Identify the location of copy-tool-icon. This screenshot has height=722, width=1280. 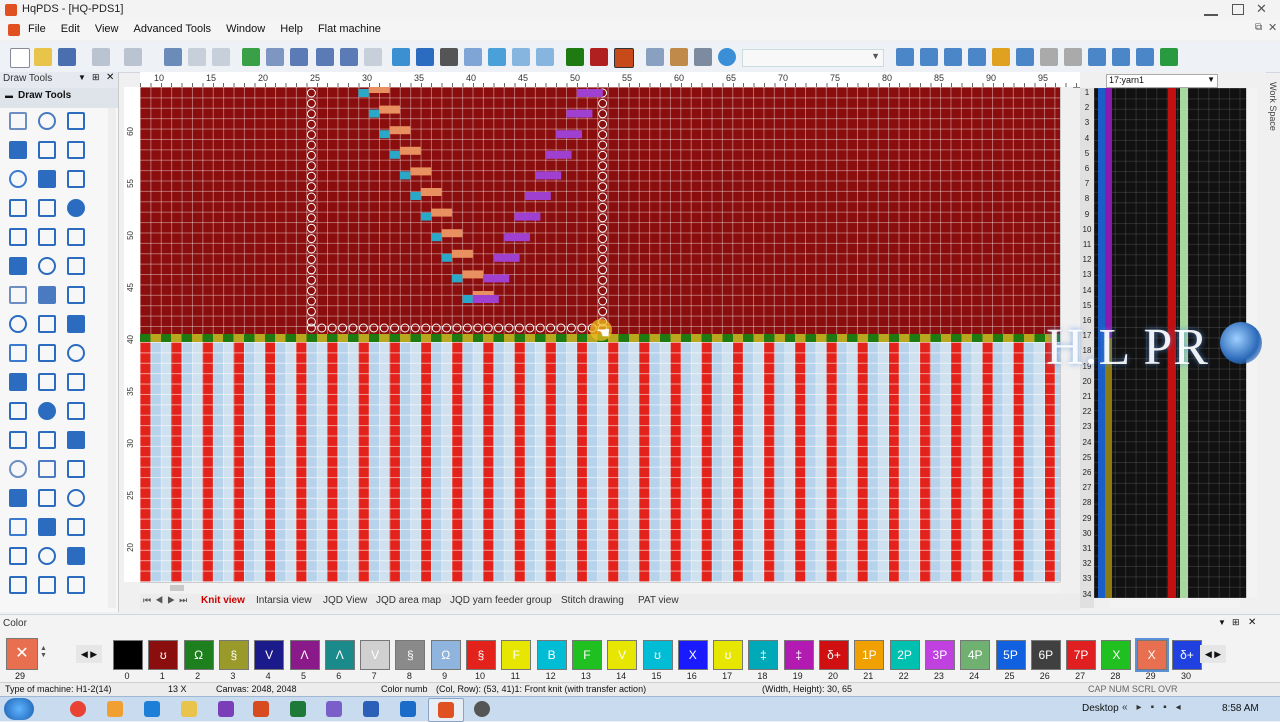
(47, 411).